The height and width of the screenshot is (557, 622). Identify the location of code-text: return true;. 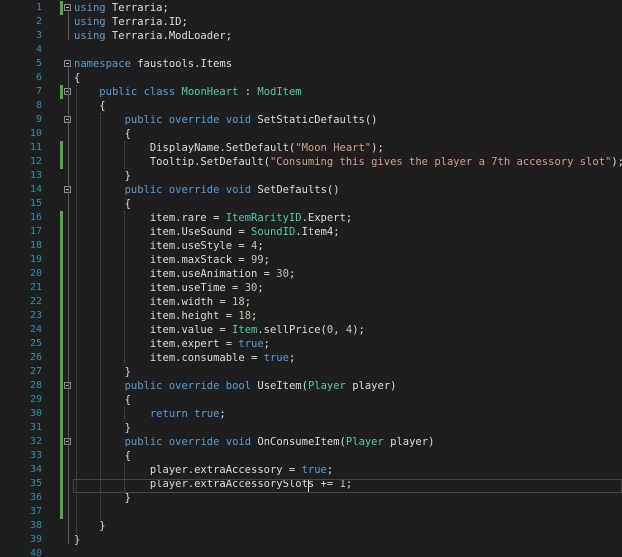
(150, 414).